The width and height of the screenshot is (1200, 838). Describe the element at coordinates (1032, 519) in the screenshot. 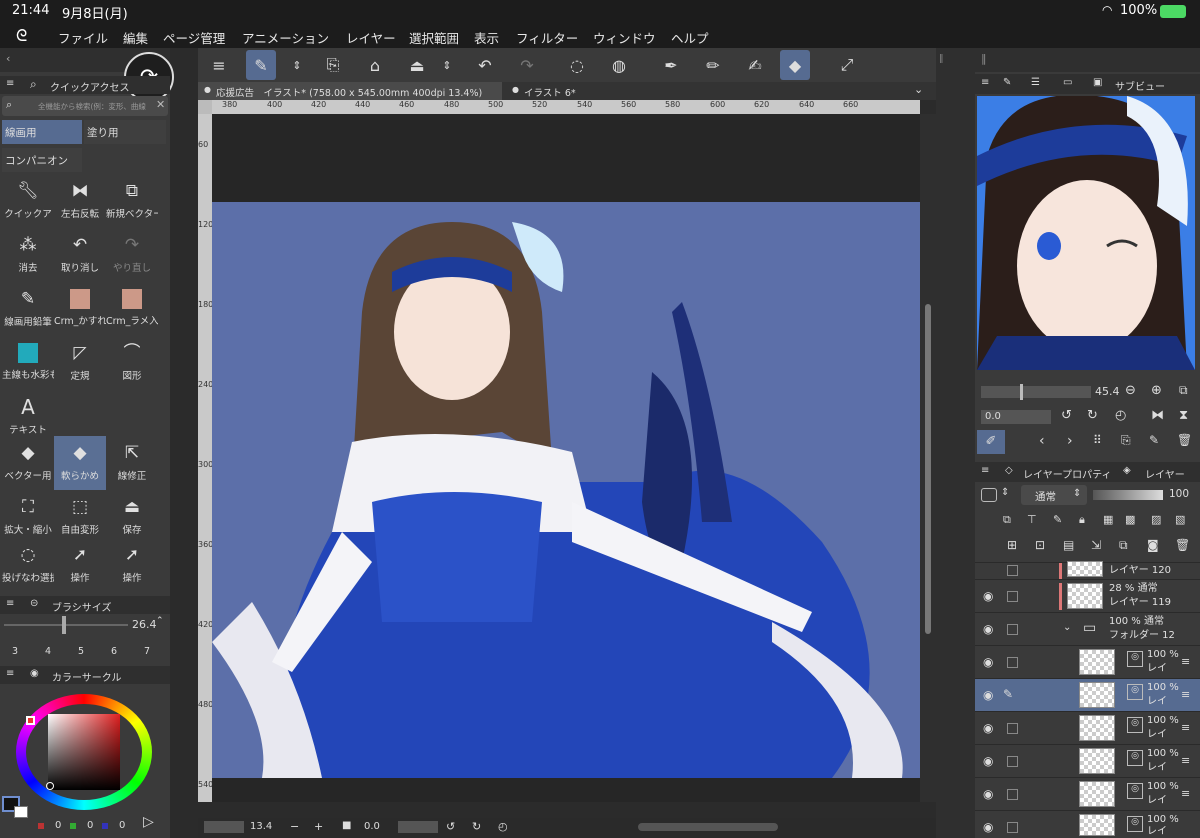

I see `reference-icon: ⊤` at that location.